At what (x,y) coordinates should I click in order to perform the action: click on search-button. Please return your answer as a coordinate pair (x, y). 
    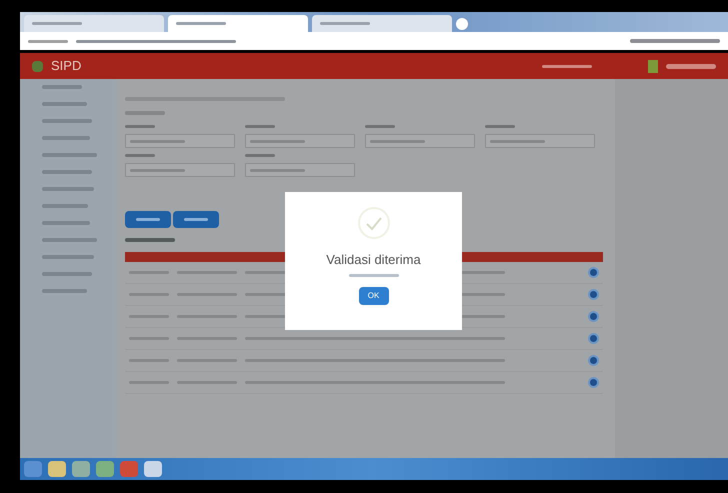
    Looking at the image, I should click on (148, 219).